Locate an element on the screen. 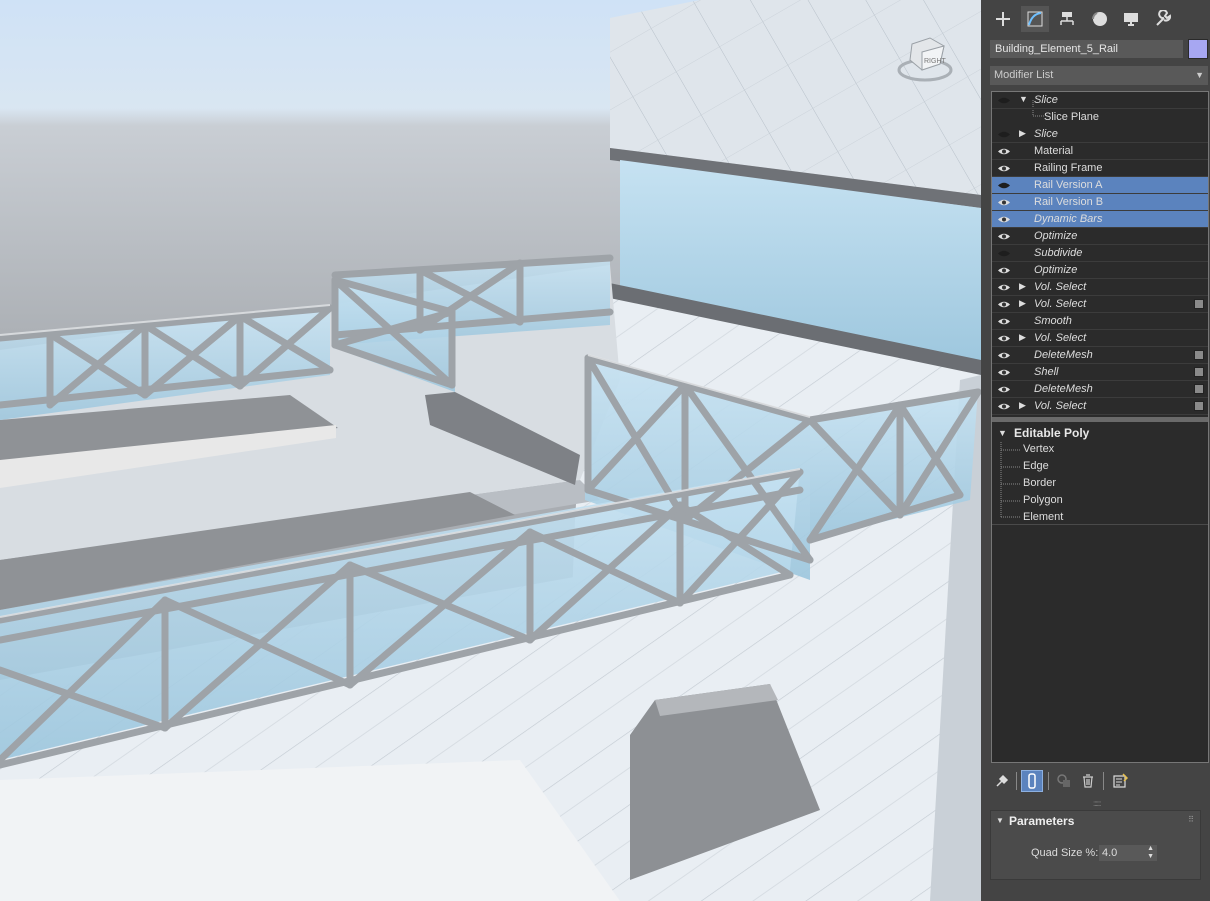 This screenshot has height=901, width=1210. modifier-row: Smooth is located at coordinates (1100, 321).